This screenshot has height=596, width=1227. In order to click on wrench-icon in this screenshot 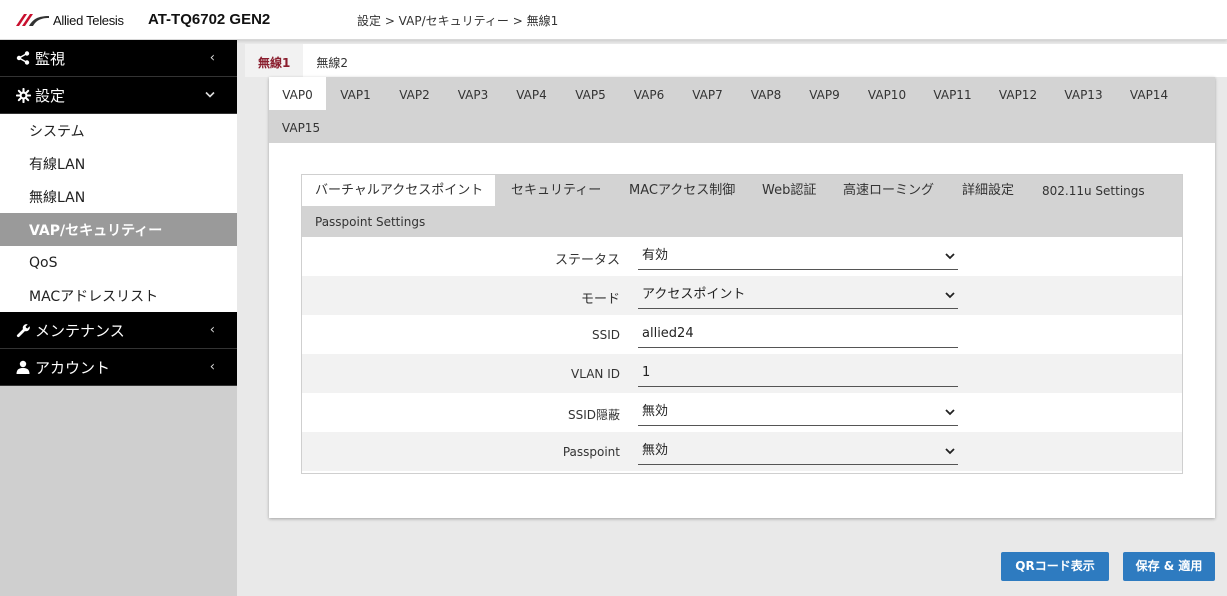, I will do `click(23, 330)`.